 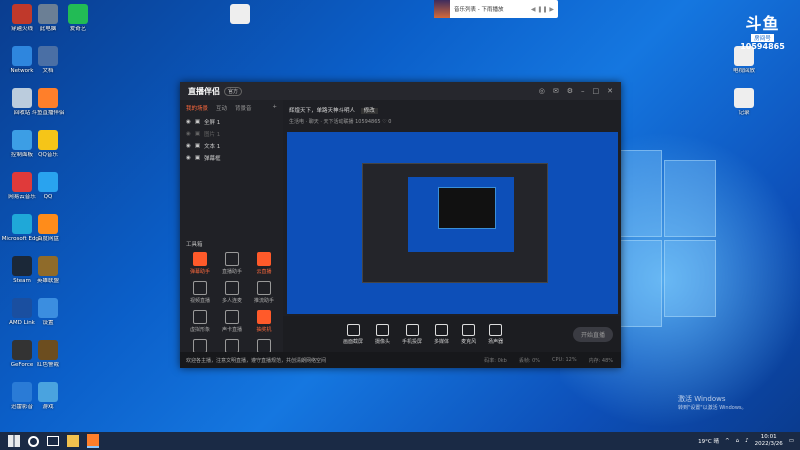 What do you see at coordinates (383, 334) in the screenshot?
I see `camera-button: 摄像头` at bounding box center [383, 334].